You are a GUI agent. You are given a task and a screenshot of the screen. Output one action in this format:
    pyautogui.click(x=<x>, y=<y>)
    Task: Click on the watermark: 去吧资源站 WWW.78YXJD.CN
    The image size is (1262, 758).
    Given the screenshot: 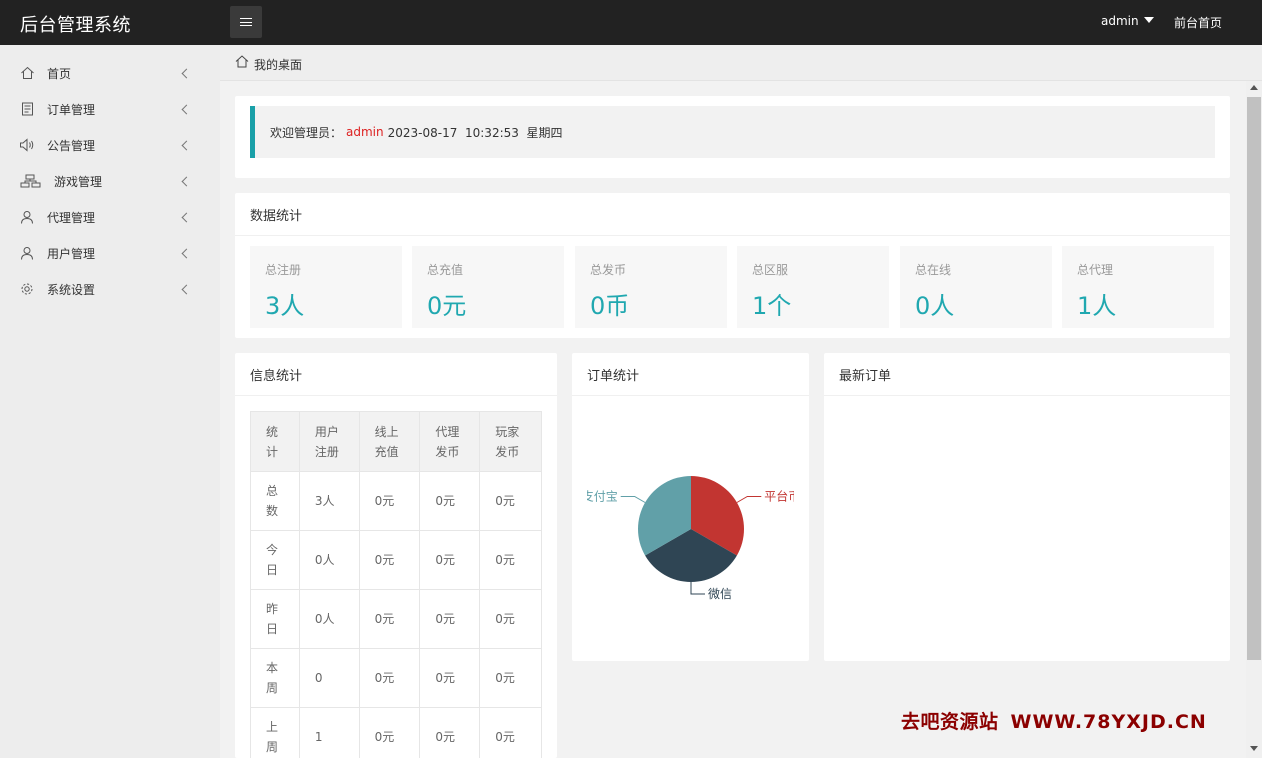 What is the action you would take?
    pyautogui.click(x=1054, y=720)
    